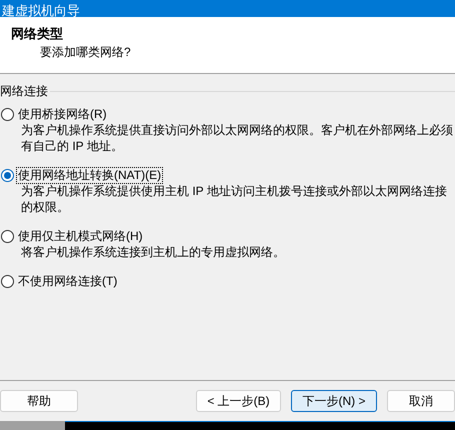 This screenshot has width=455, height=430. What do you see at coordinates (89, 175) in the screenshot?
I see `option-label: 使用网络地址转换(NAT)(E)` at bounding box center [89, 175].